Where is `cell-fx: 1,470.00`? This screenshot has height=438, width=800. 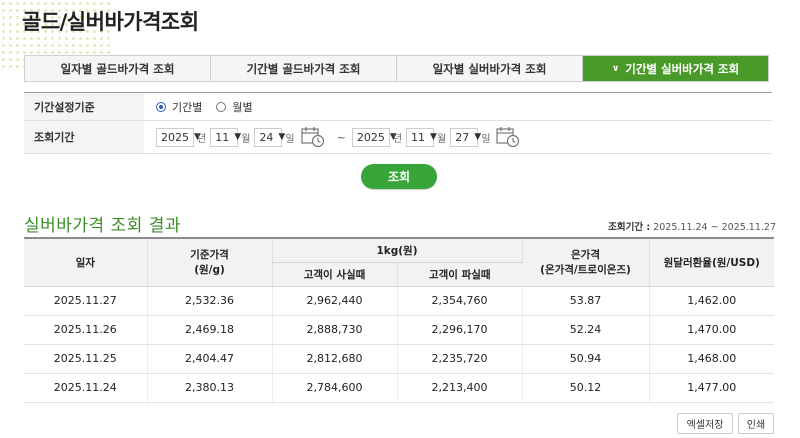
cell-fx: 1,470.00 is located at coordinates (711, 330).